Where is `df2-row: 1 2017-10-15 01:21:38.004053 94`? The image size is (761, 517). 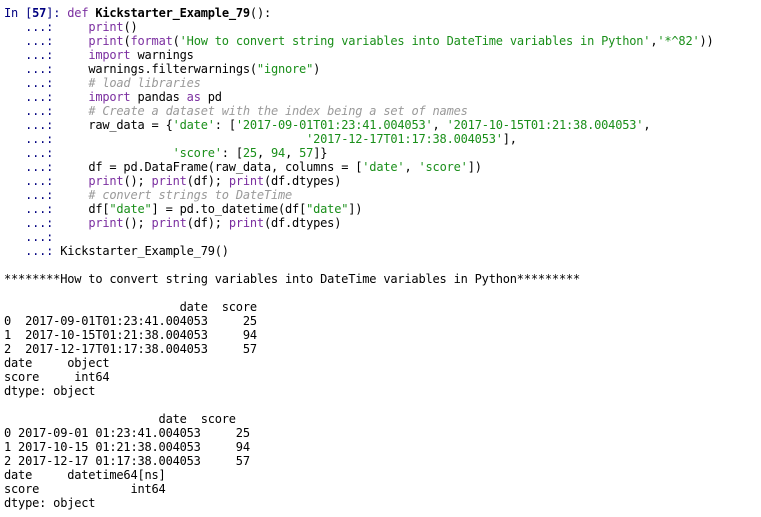
df2-row: 1 2017-10-15 01:21:38.004053 94 is located at coordinates (127, 447).